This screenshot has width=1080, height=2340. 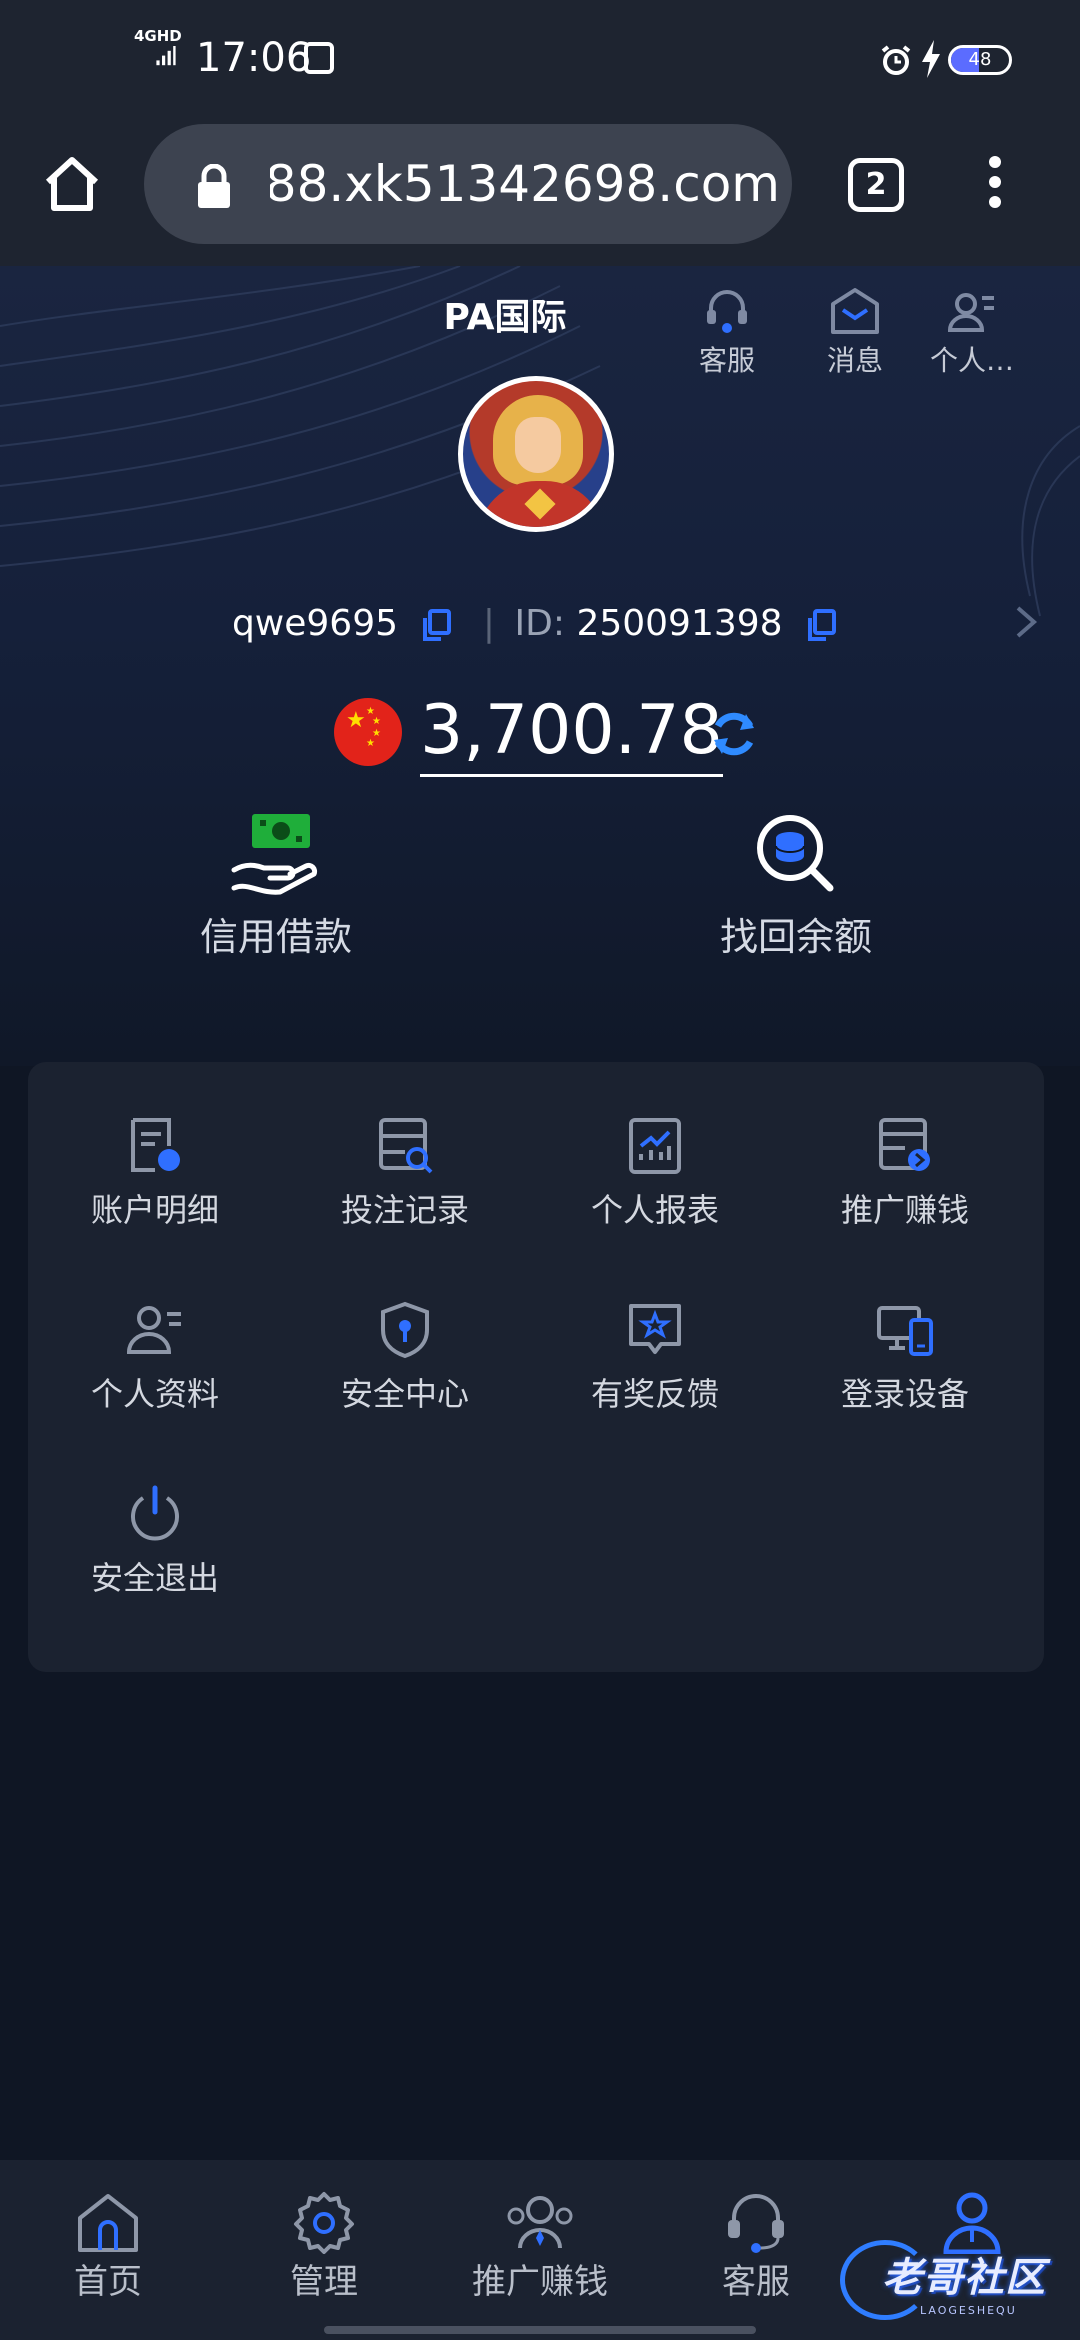 I want to click on recover-balance-button: 找回余额, so click(x=796, y=886).